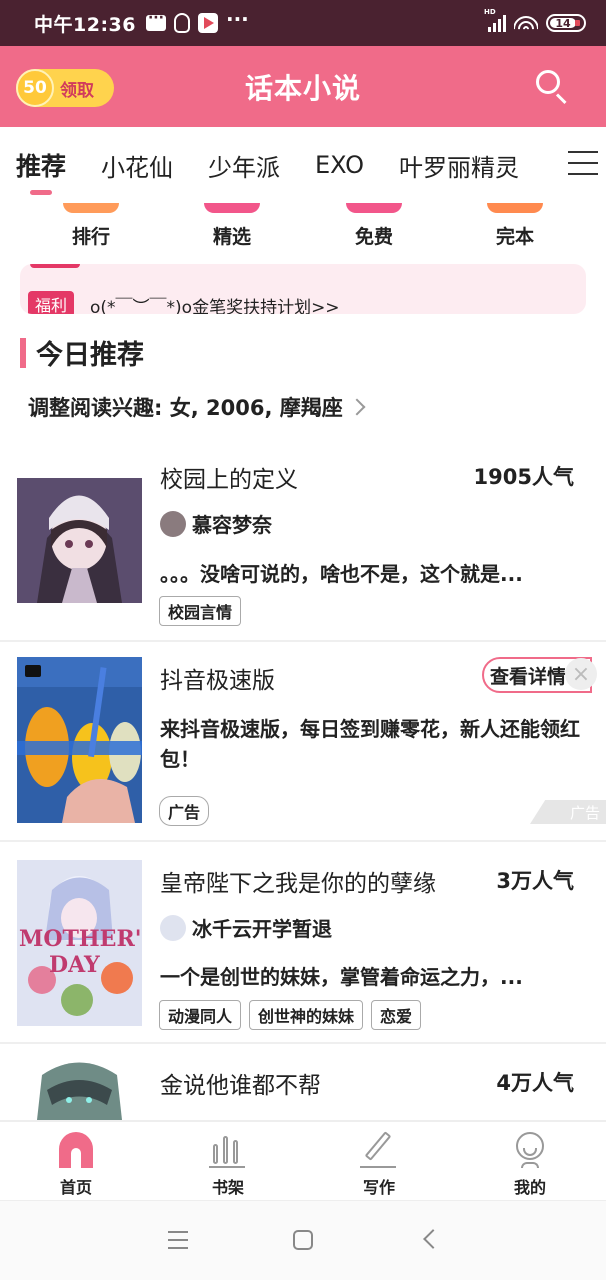 Image resolution: width=606 pixels, height=1280 pixels. What do you see at coordinates (535, 1083) in the screenshot?
I see `book-popularity: 4万人气` at bounding box center [535, 1083].